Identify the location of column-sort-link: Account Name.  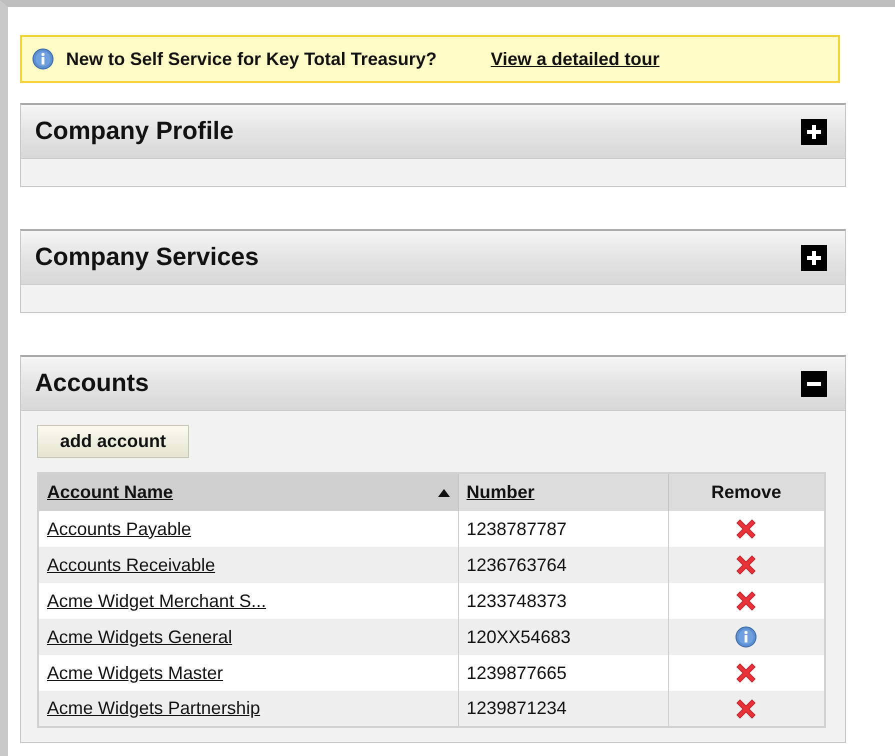
(110, 492).